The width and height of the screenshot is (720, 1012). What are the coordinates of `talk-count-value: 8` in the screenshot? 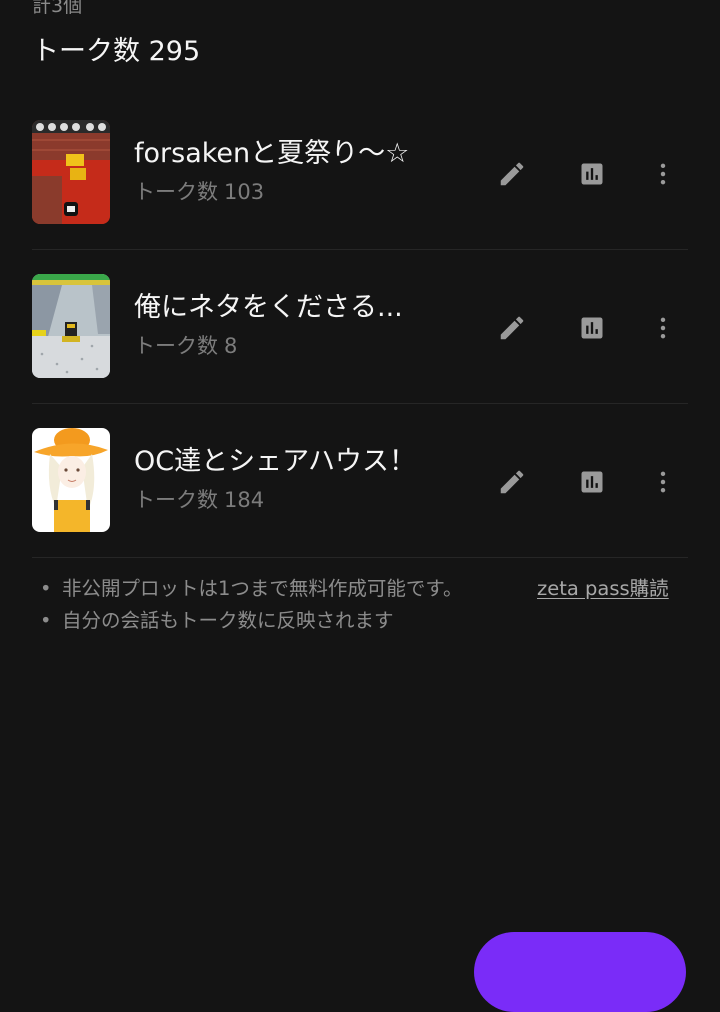 It's located at (231, 346).